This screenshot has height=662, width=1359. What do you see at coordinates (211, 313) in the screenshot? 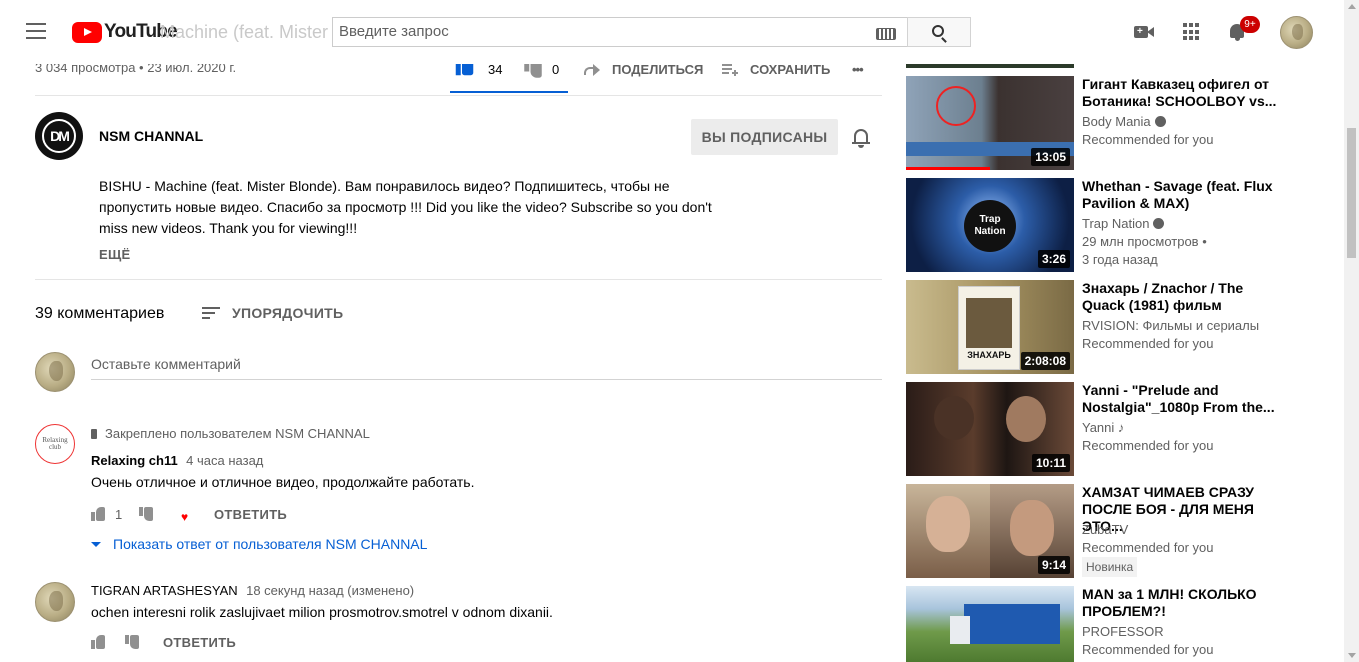
I see `sort-icon` at bounding box center [211, 313].